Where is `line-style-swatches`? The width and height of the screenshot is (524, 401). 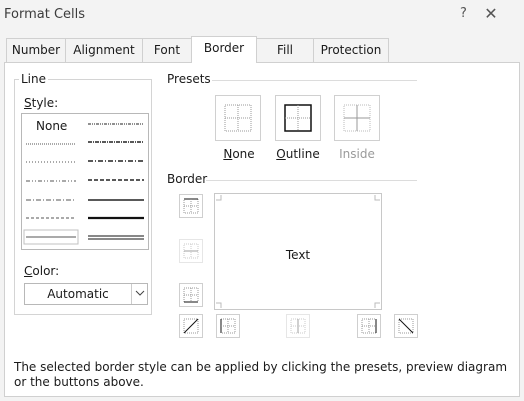 line-style-swatches is located at coordinates (85, 181).